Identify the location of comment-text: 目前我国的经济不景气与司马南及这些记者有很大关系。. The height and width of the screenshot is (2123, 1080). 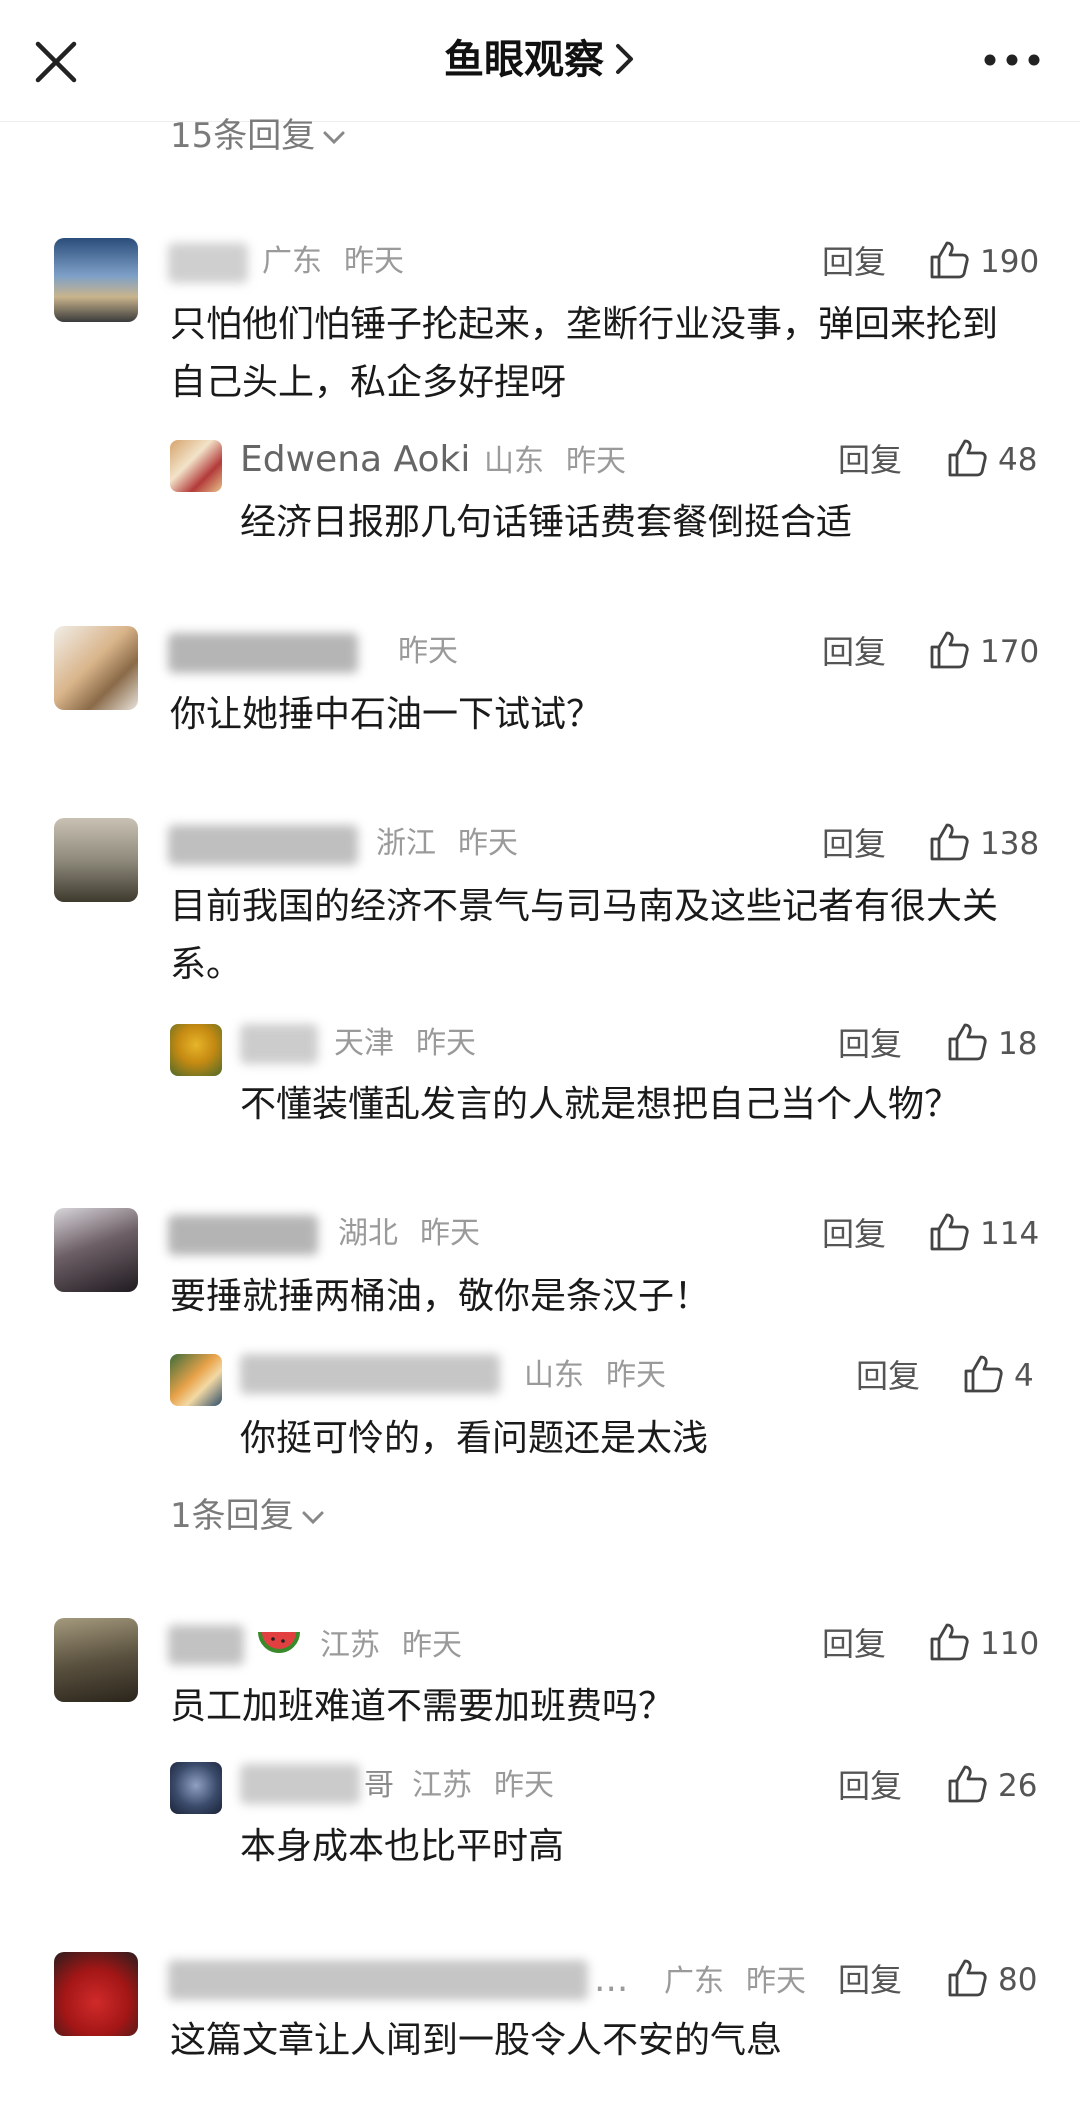
(584, 935).